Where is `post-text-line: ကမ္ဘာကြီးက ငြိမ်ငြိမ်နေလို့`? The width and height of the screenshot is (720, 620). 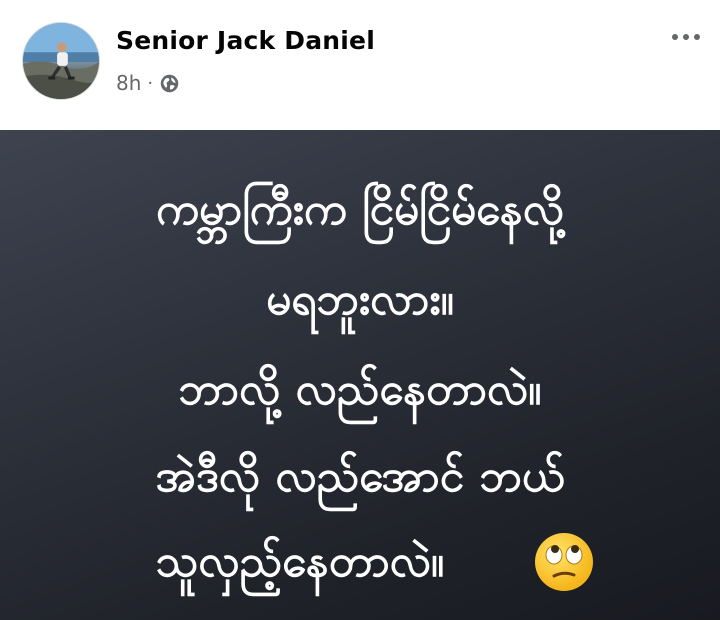 post-text-line: ကမ္ဘာကြီးက ငြိမ်ငြိမ်နေလို့ is located at coordinates (360, 209).